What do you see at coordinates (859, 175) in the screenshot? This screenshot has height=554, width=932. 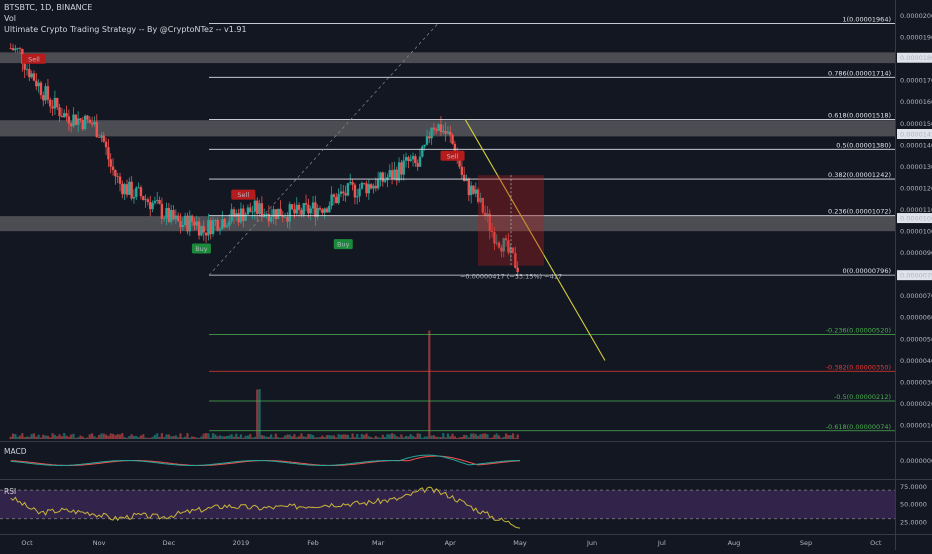 I see `fib-level-label: 0.382(0.00001242)` at bounding box center [859, 175].